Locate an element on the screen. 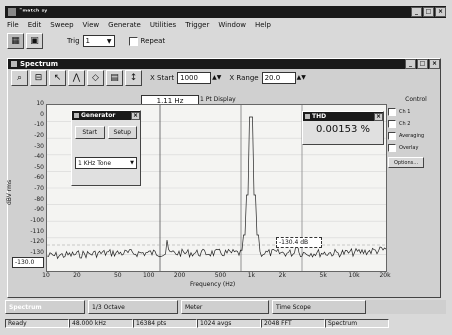 The image size is (452, 335). status-cell-text: 2048 FFT is located at coordinates (278, 323).